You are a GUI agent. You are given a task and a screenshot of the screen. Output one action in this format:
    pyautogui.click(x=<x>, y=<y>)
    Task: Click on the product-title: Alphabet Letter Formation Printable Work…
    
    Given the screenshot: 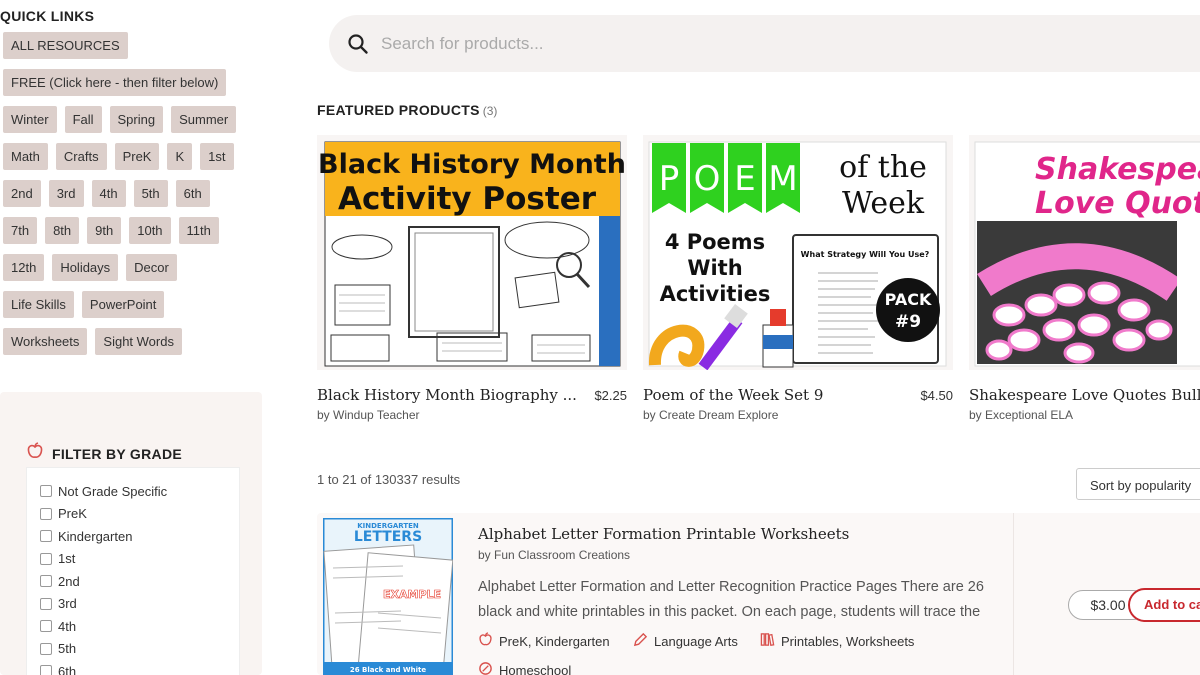 What is the action you would take?
    pyautogui.click(x=663, y=534)
    